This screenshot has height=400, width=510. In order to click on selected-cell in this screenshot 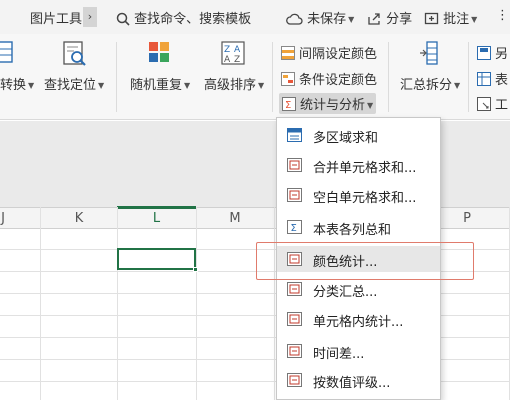, I will do `click(156, 259)`.